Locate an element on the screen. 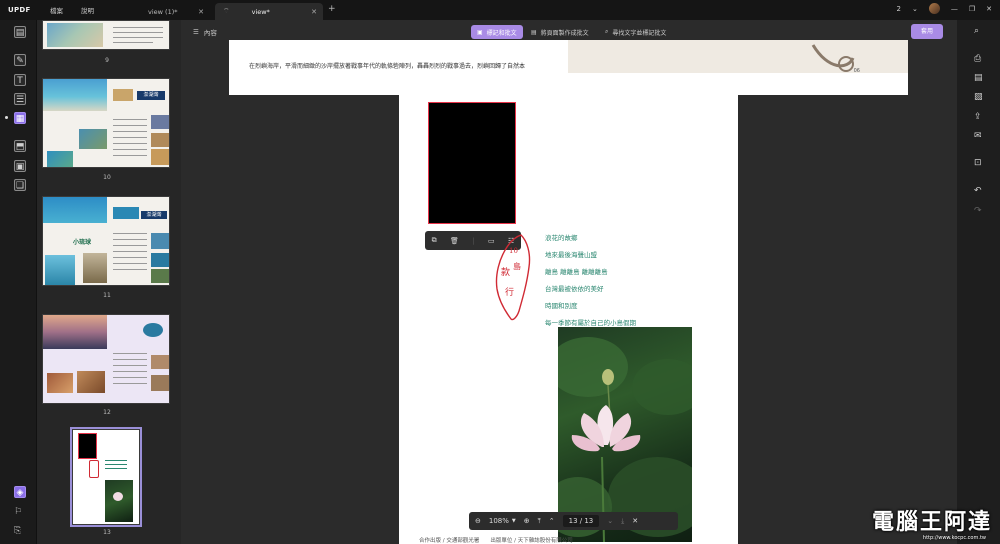 The height and width of the screenshot is (544, 1000). svg-text: 款 is located at coordinates (505, 272).